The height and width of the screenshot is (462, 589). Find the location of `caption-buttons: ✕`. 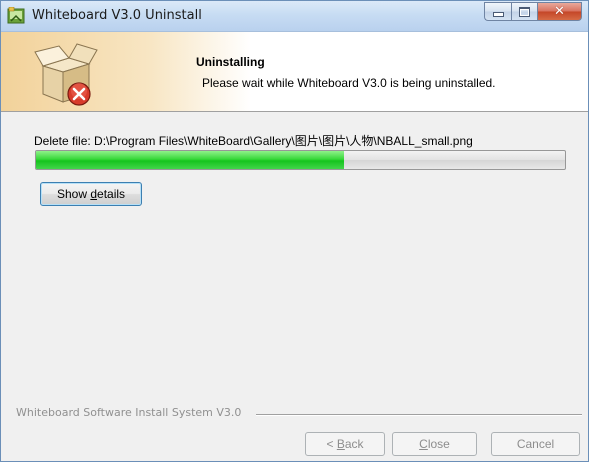

caption-buttons: ✕ is located at coordinates (533, 12).